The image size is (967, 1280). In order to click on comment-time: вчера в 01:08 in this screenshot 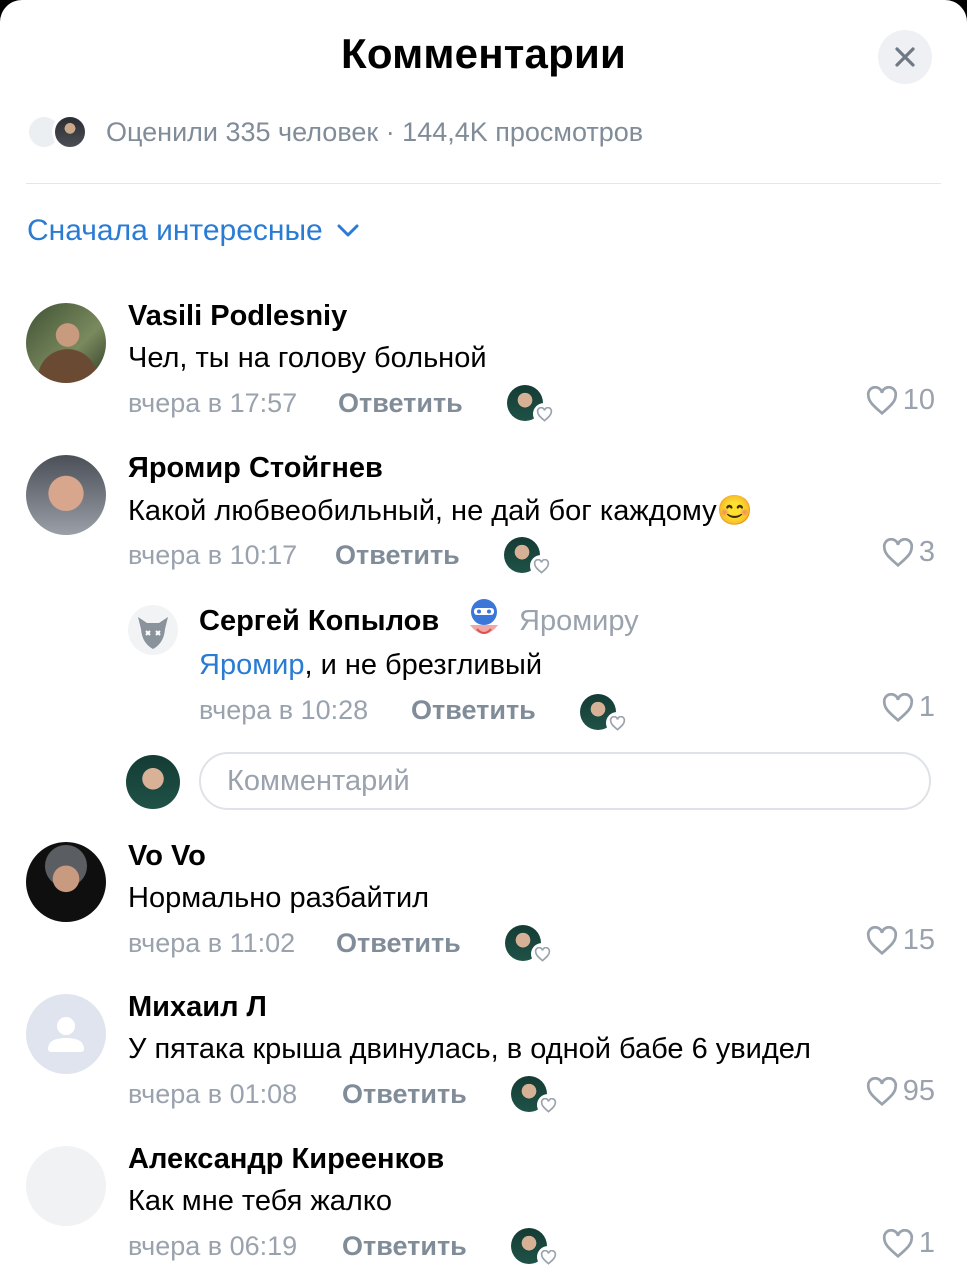, I will do `click(213, 1094)`.